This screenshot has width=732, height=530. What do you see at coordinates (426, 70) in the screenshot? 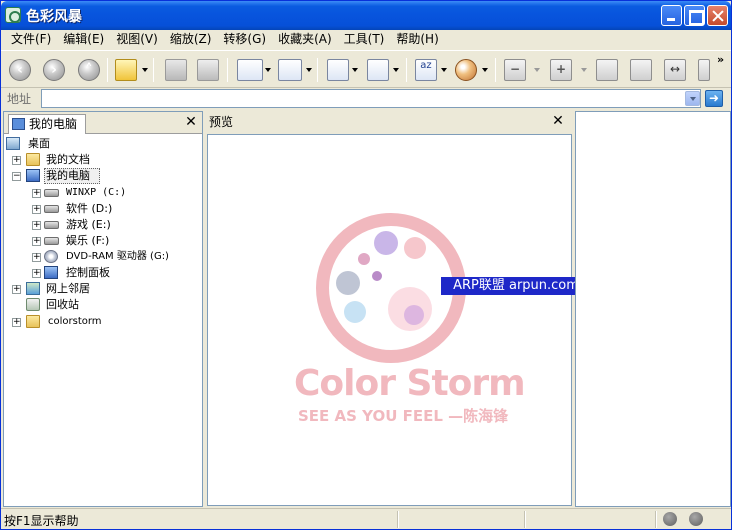
I see `sort-az-icon: az` at bounding box center [426, 70].